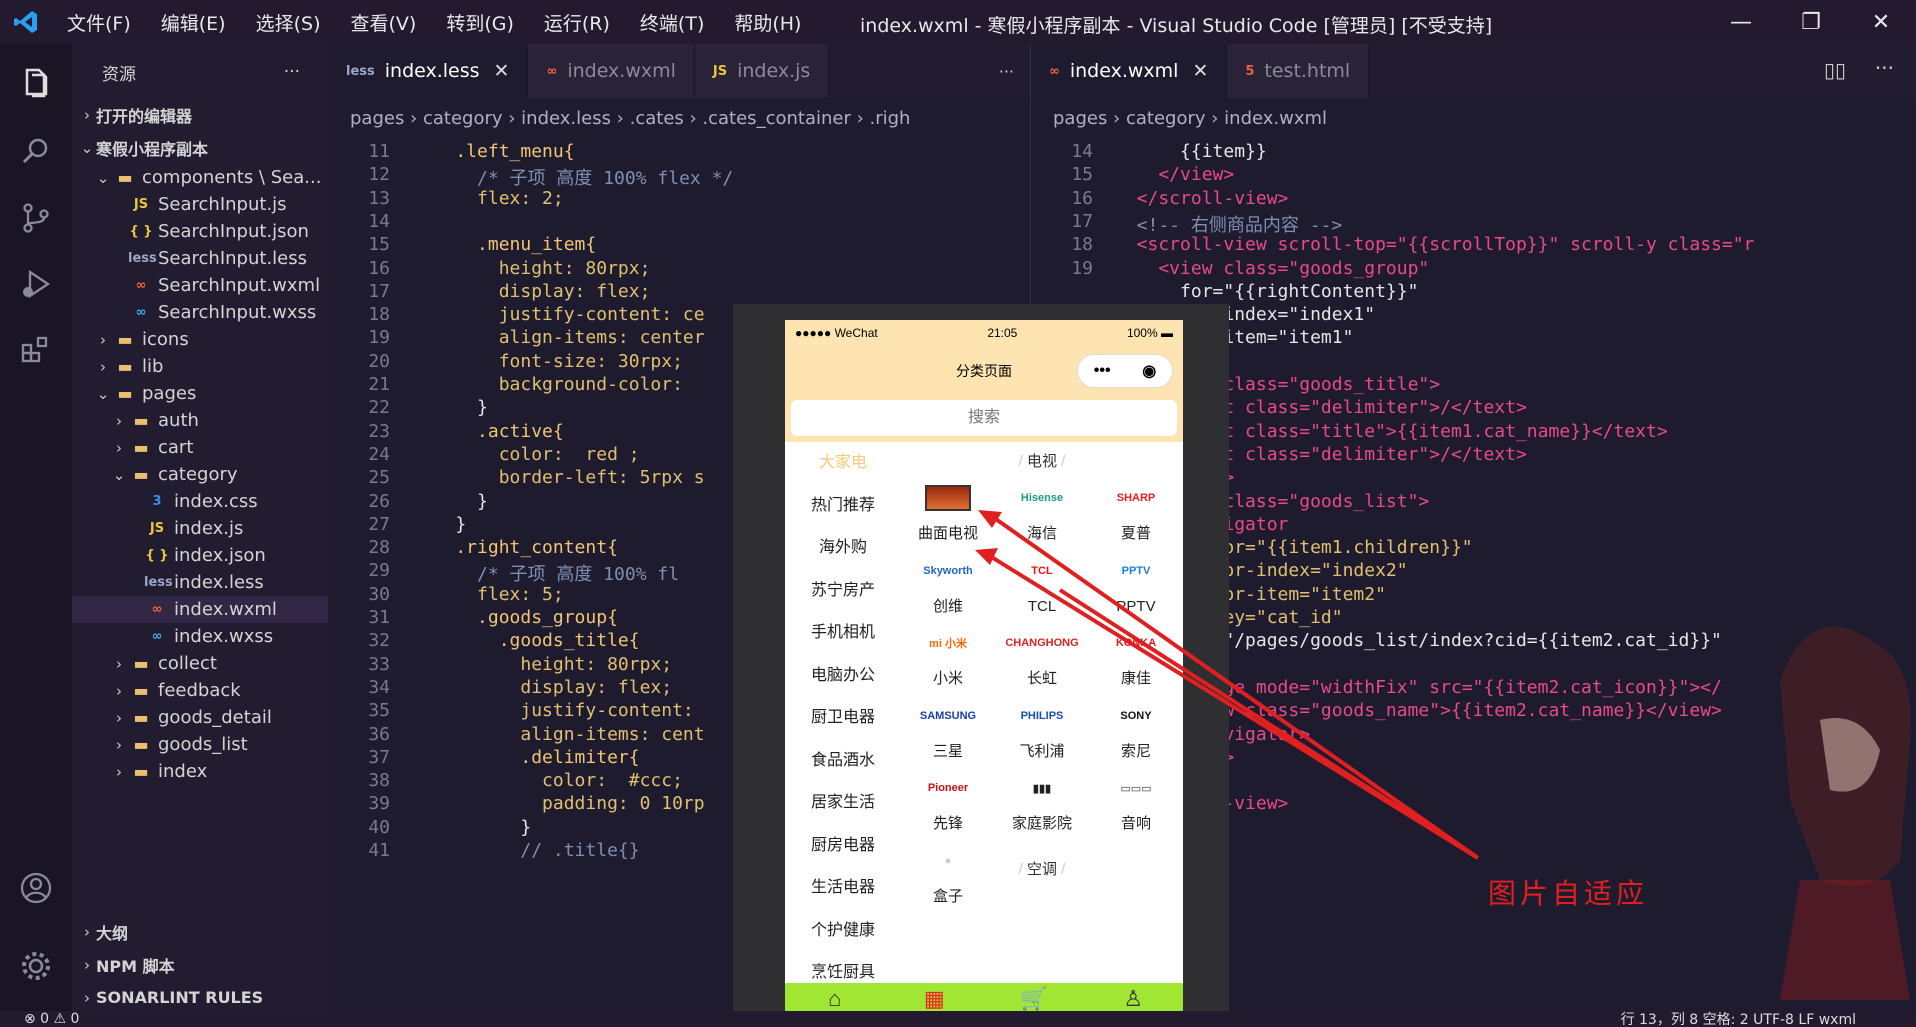 This screenshot has height=1027, width=1916. What do you see at coordinates (1738, 1019) in the screenshot?
I see `editor-status: 行 13，列 8 空格: 2 UTF-8 LF wxml` at bounding box center [1738, 1019].